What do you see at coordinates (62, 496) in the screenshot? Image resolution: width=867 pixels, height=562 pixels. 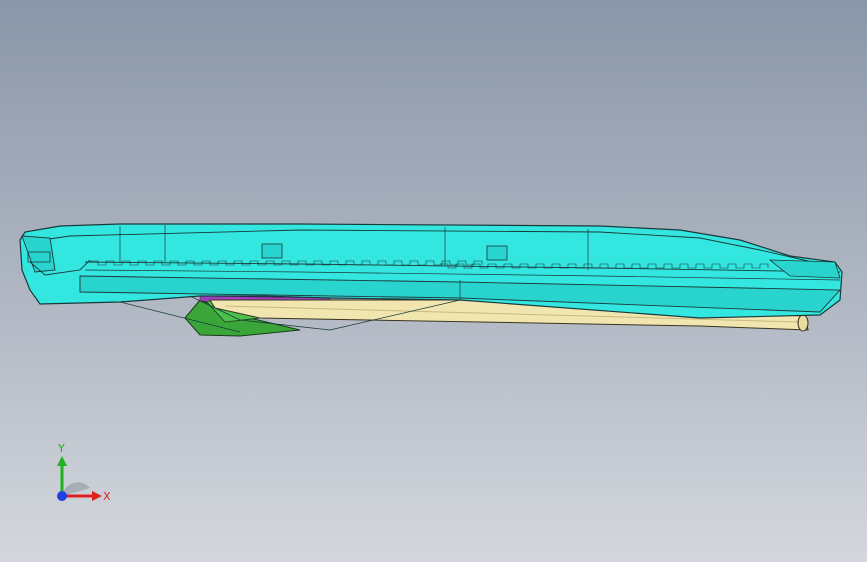 I see `z-axis-dot` at bounding box center [62, 496].